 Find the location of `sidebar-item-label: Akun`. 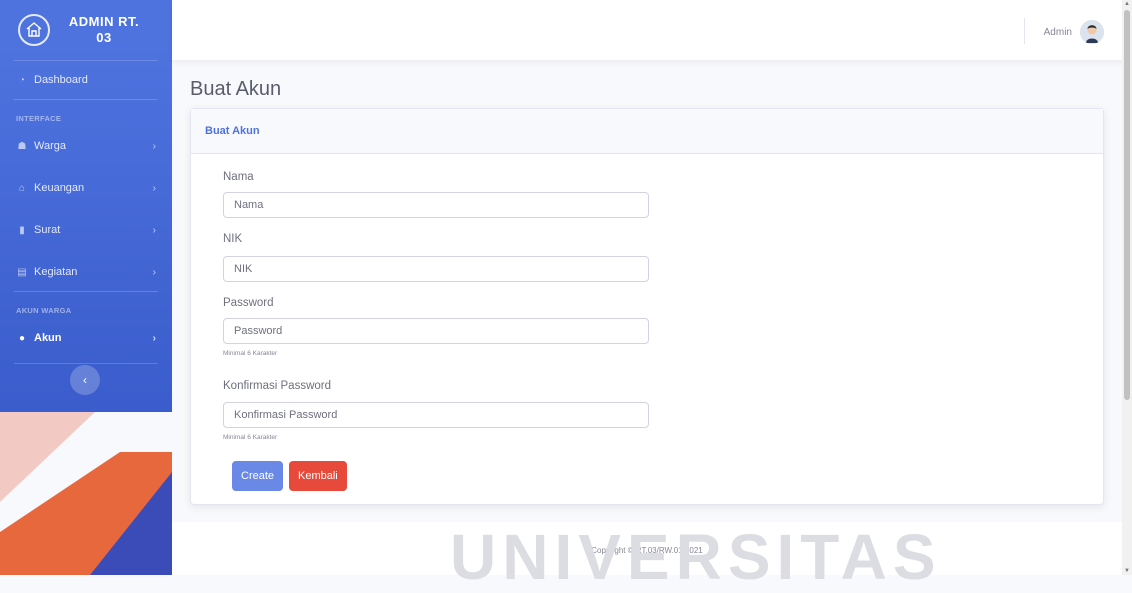

sidebar-item-label: Akun is located at coordinates (48, 338).